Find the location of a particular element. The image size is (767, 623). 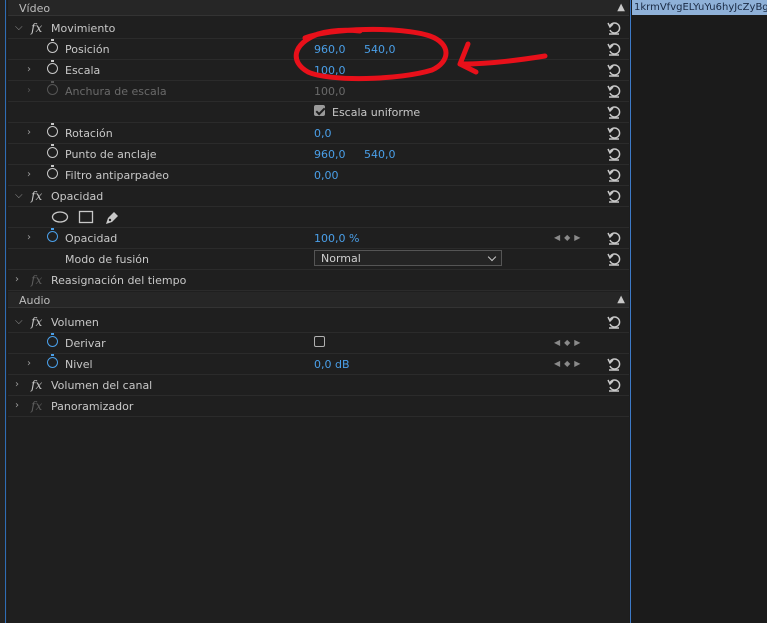

flicker-filter-value: 0,00 is located at coordinates (326, 175).